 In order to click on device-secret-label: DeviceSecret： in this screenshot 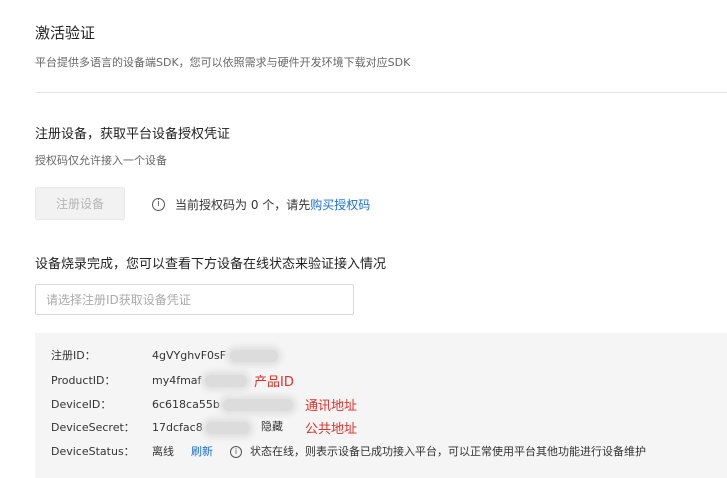, I will do `click(93, 427)`.